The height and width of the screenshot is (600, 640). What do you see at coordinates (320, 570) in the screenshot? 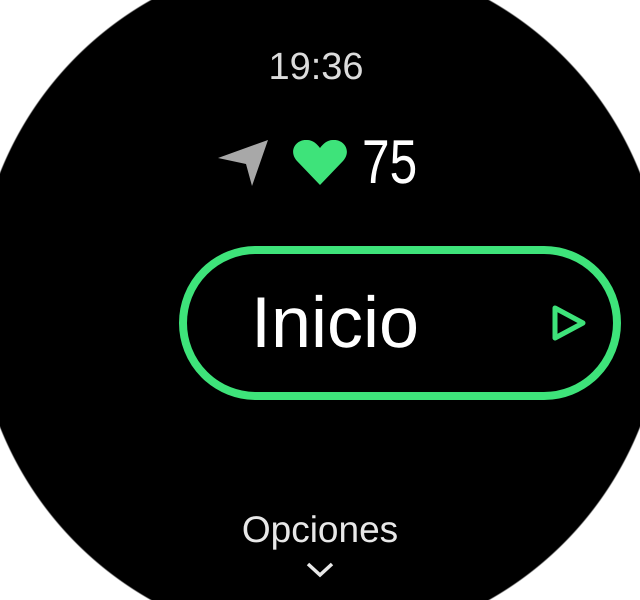
I see `chevron-down-icon` at bounding box center [320, 570].